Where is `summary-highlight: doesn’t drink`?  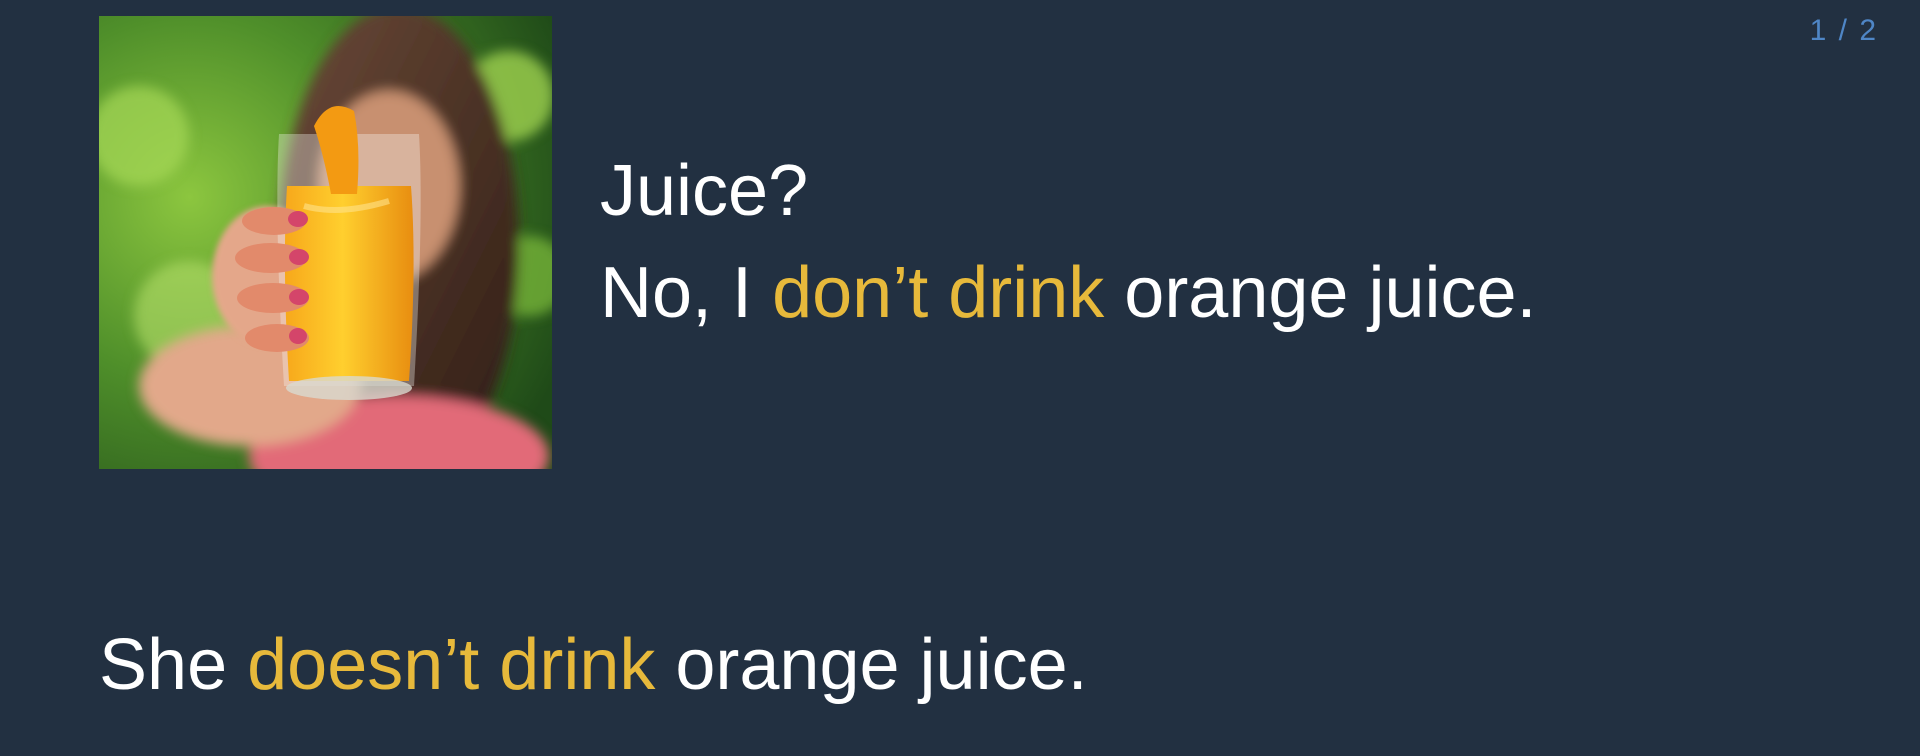 summary-highlight: doesn’t drink is located at coordinates (451, 665).